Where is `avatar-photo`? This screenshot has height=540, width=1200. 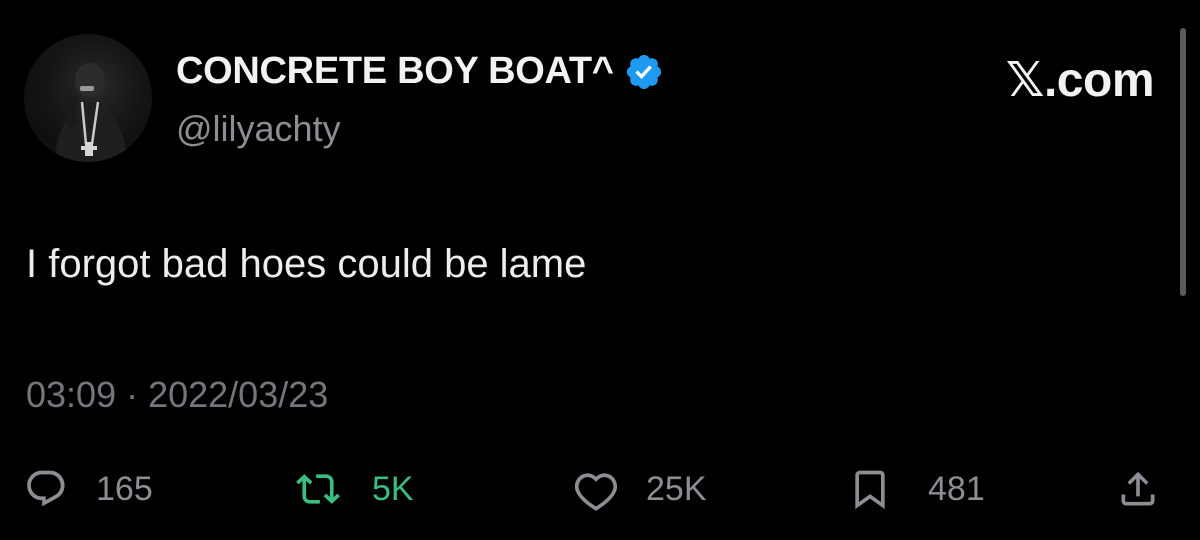
avatar-photo is located at coordinates (91, 112).